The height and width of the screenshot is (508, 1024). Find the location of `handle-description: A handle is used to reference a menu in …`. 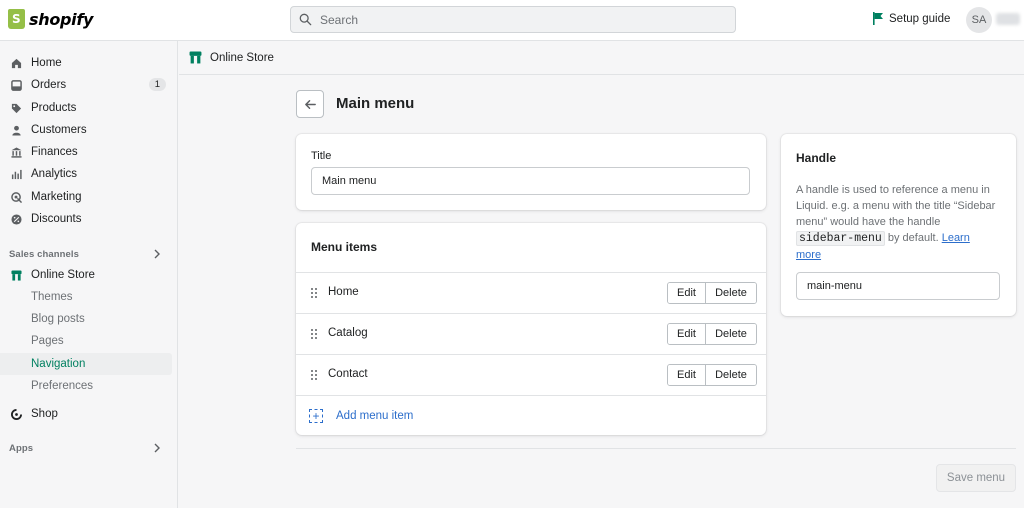

handle-description: A handle is used to reference a menu in … is located at coordinates (896, 222).